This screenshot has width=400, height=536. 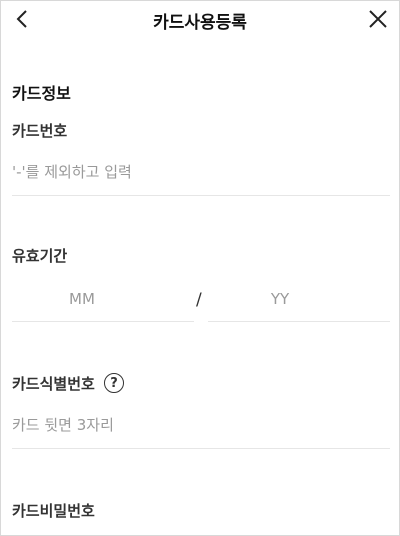 I want to click on card-number-label: 카드번호, so click(x=40, y=131).